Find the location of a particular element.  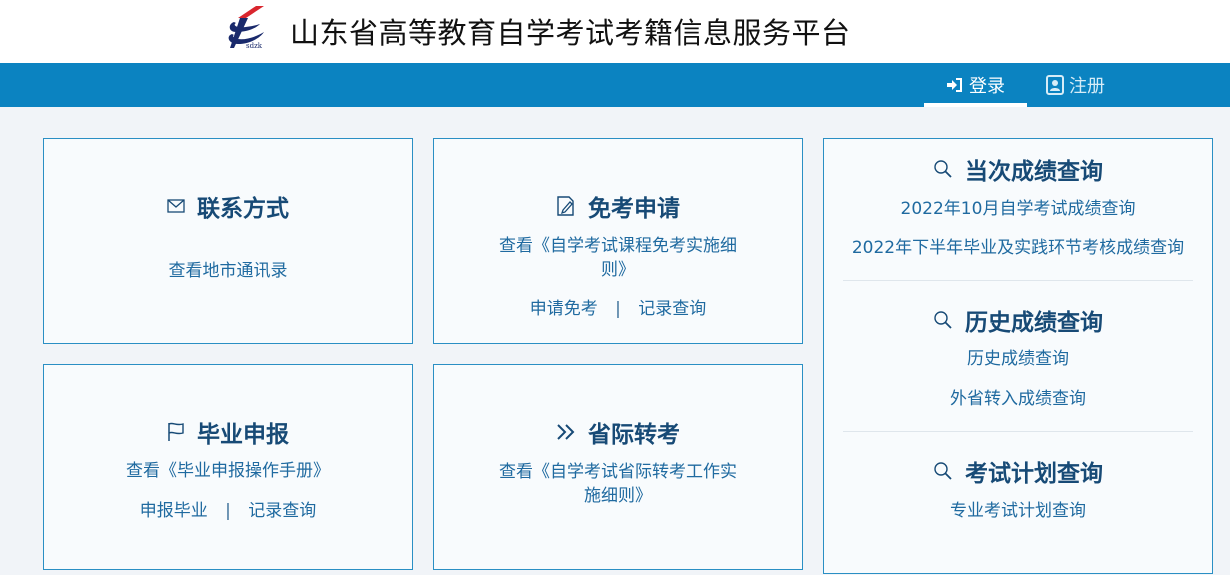

envelope-icon is located at coordinates (176, 206).